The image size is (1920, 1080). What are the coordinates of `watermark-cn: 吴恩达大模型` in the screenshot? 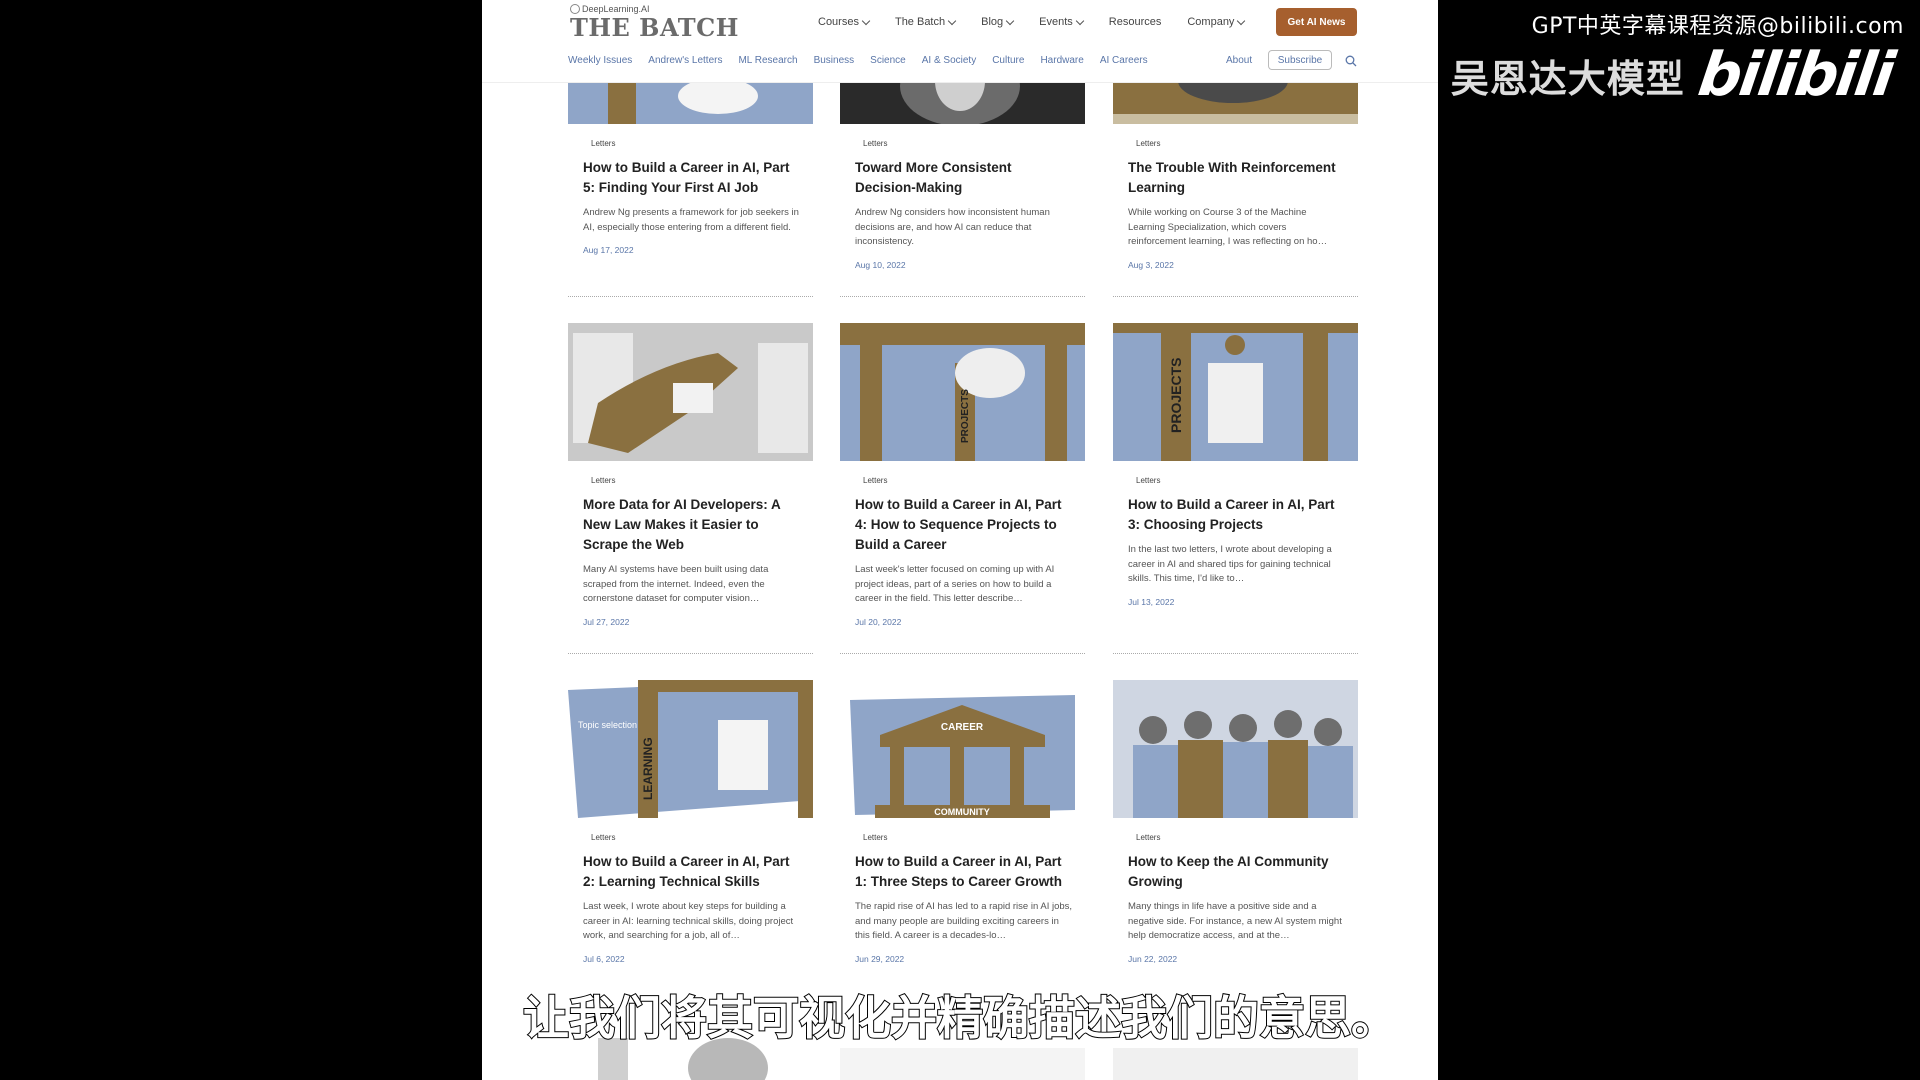 It's located at (1567, 78).